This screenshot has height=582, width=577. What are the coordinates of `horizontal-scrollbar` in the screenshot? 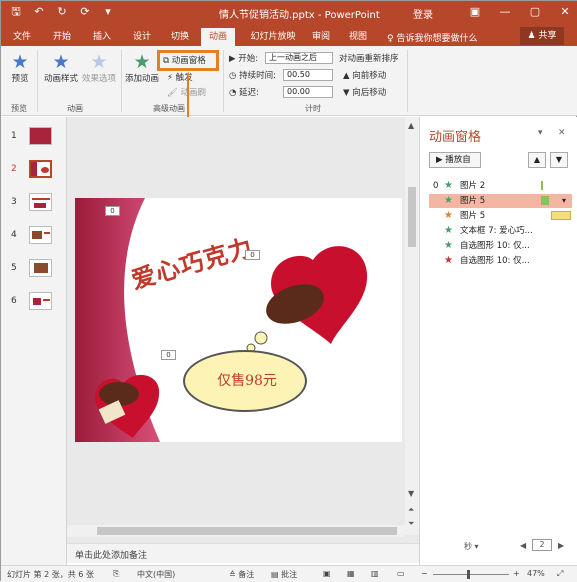 It's located at (236, 531).